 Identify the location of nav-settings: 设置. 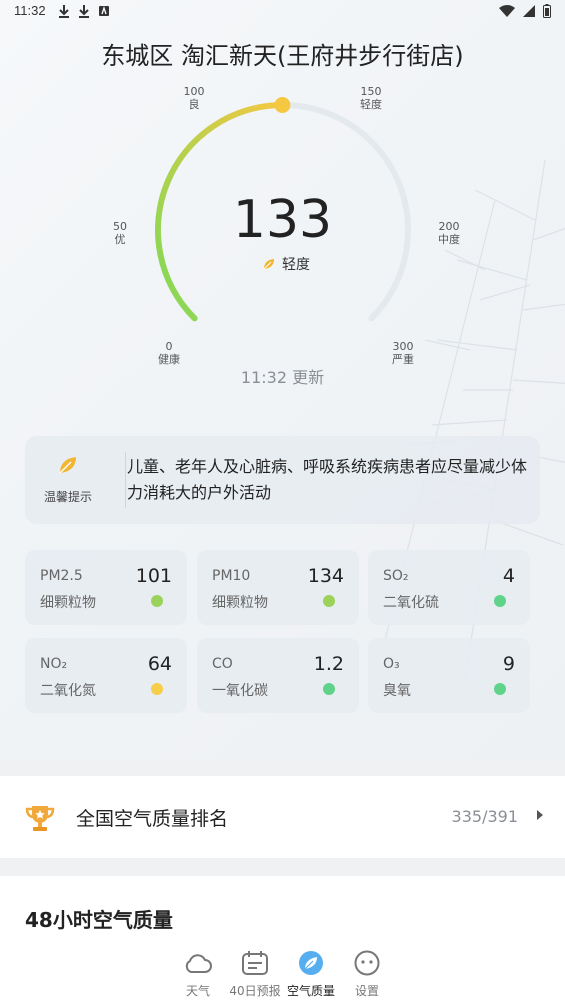
(367, 974).